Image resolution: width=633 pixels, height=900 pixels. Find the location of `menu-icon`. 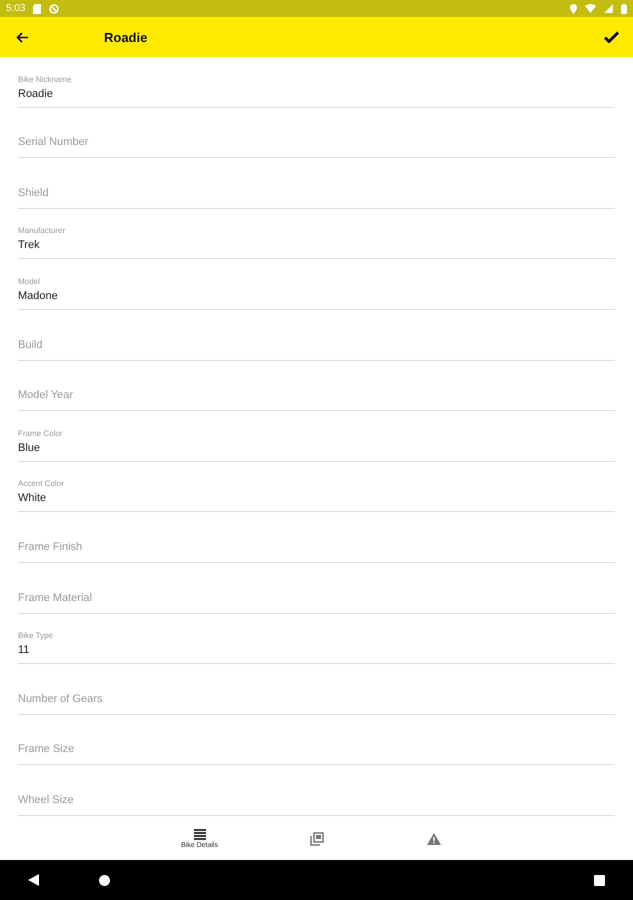

menu-icon is located at coordinates (200, 834).